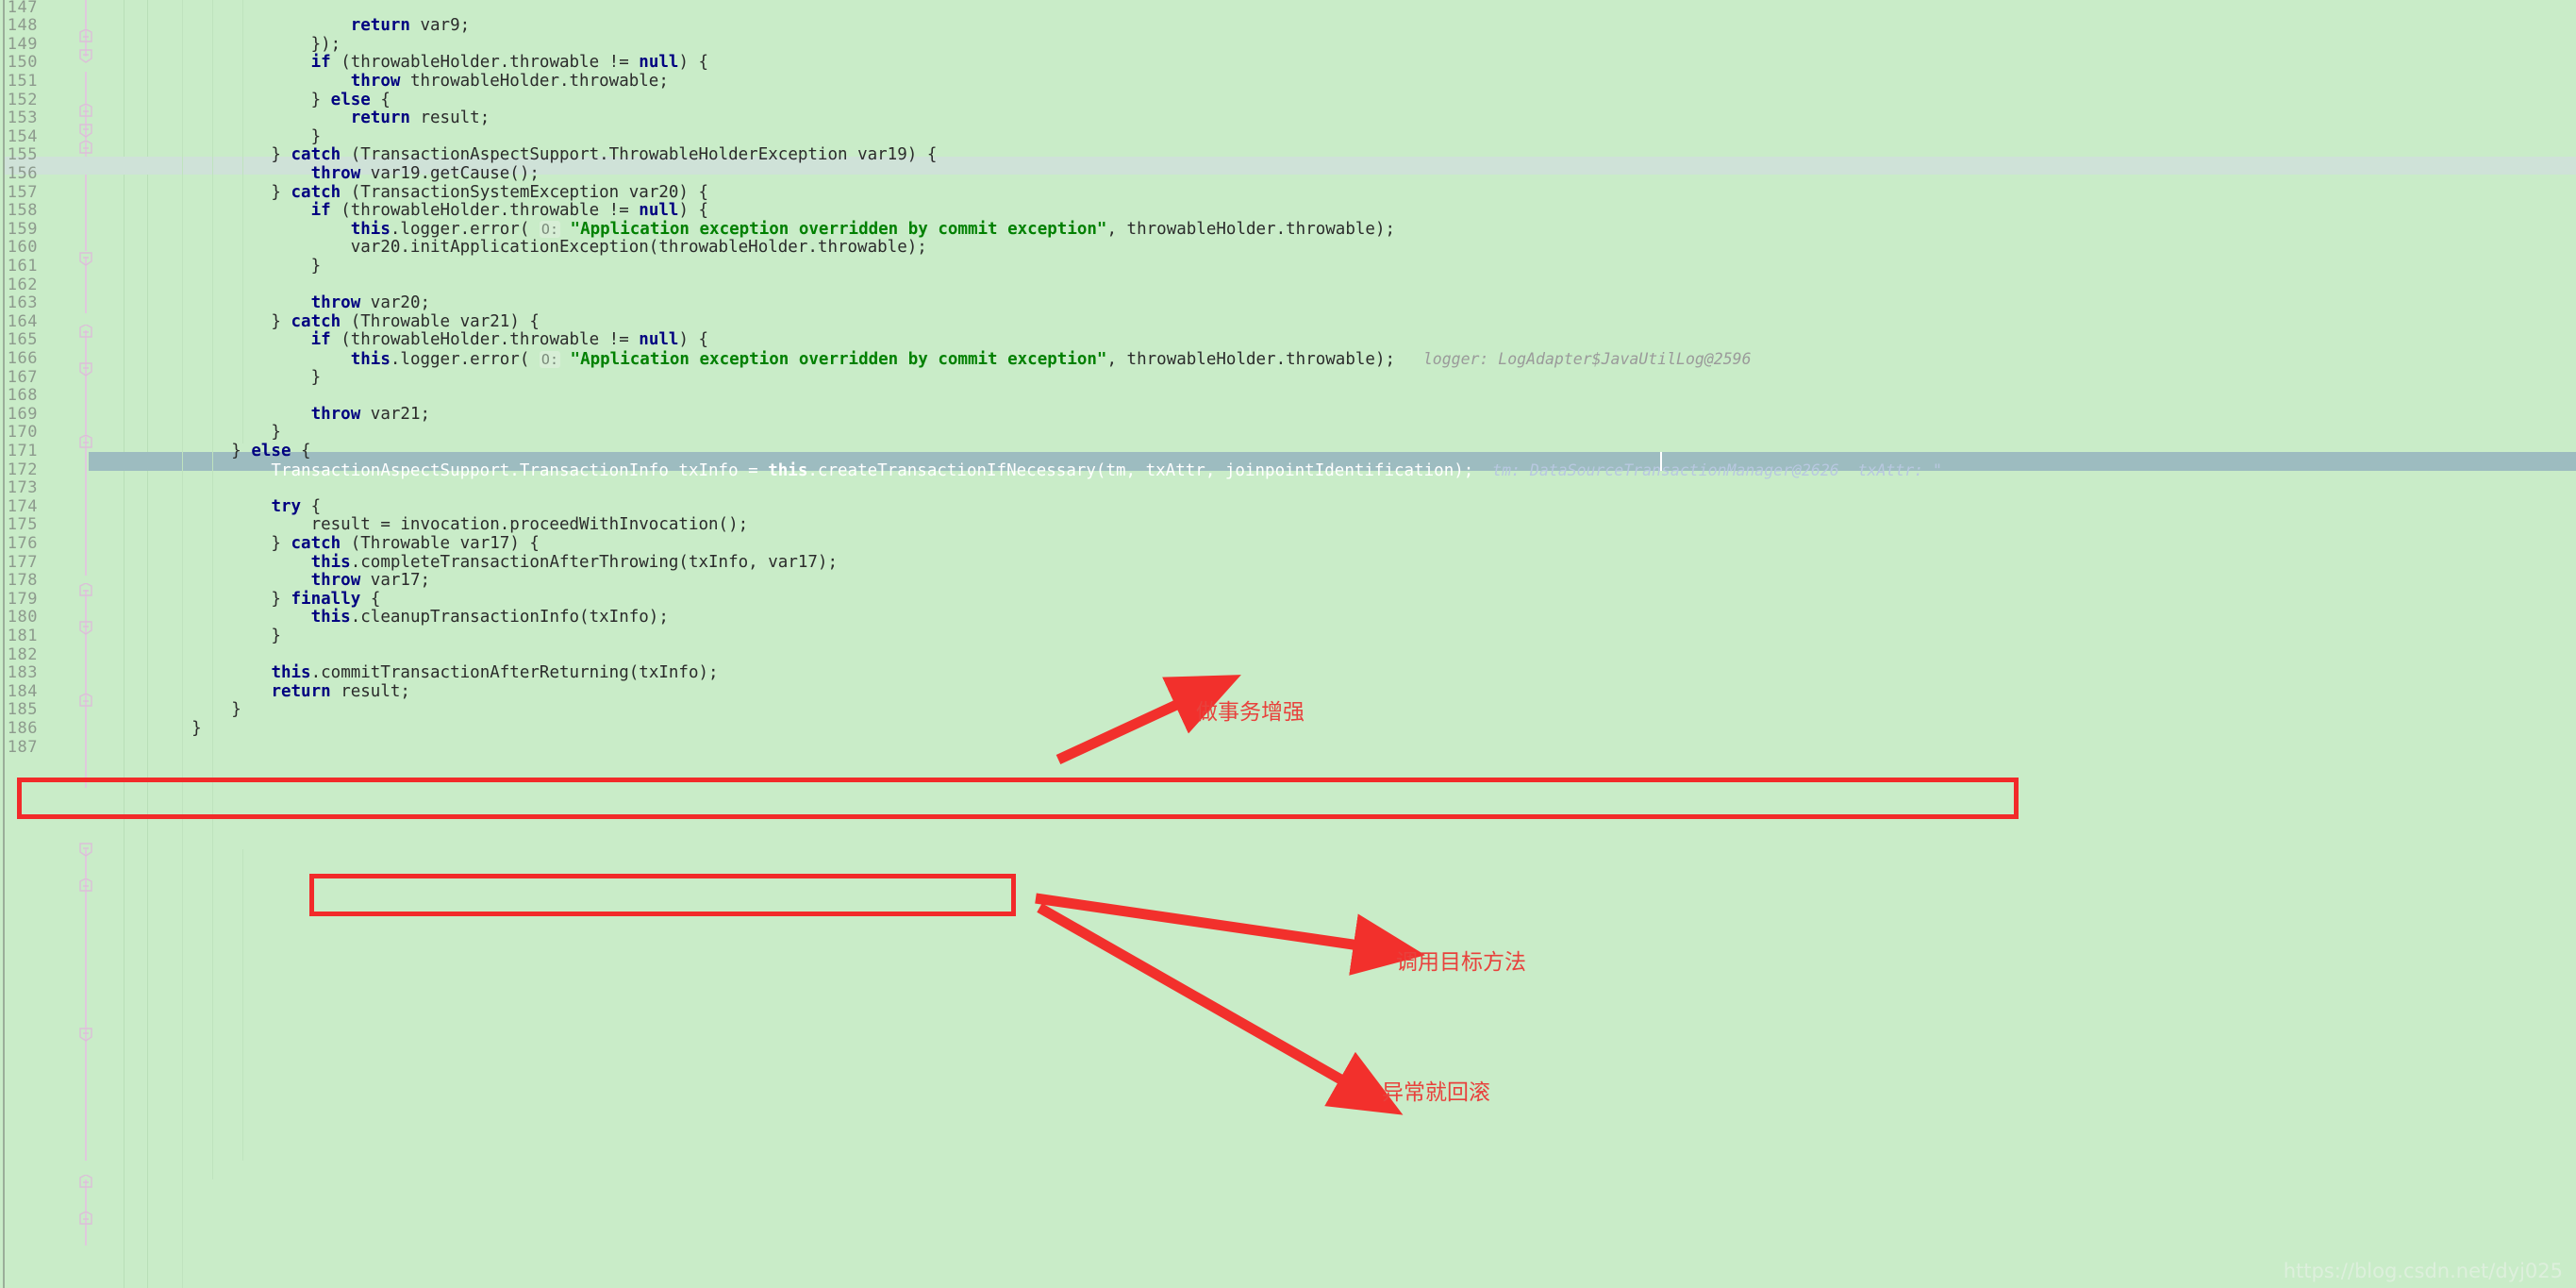  Describe the element at coordinates (1288, 45) in the screenshot. I see `code-line-149: 149 });` at that location.